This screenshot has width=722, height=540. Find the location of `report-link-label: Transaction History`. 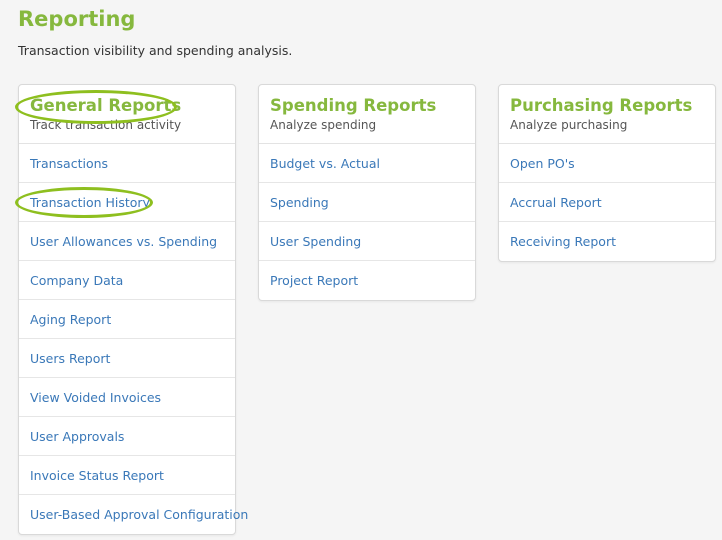

report-link-label: Transaction History is located at coordinates (90, 202).